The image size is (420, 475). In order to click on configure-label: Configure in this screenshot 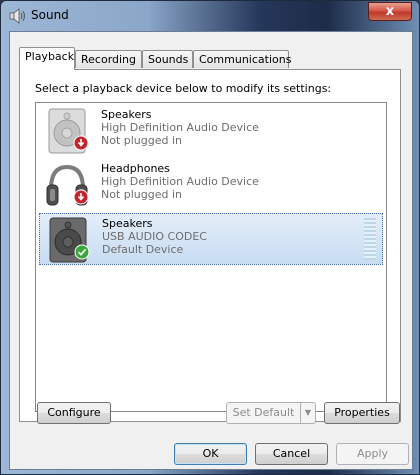, I will do `click(74, 412)`.